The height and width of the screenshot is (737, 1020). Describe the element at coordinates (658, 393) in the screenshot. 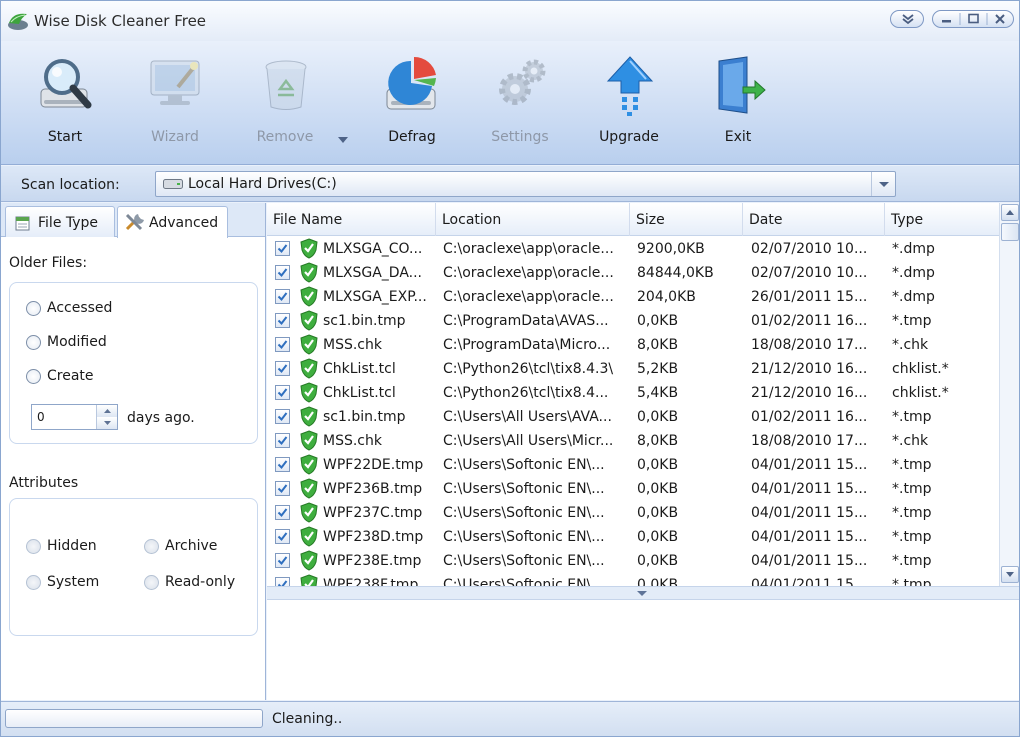

I see `cell-size: 5,4KB` at that location.